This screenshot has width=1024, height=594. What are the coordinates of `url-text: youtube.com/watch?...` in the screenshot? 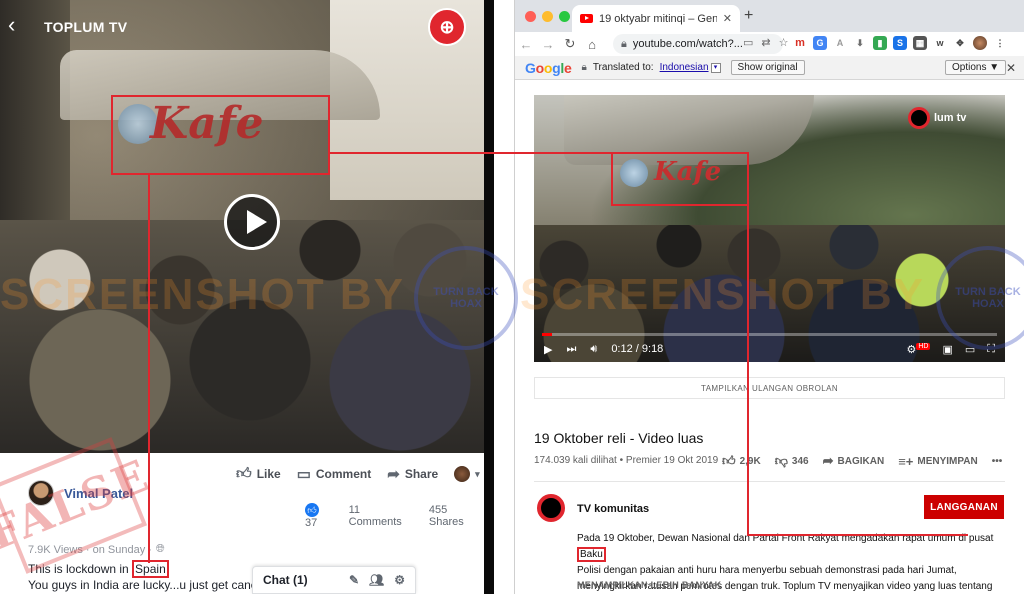 It's located at (687, 44).